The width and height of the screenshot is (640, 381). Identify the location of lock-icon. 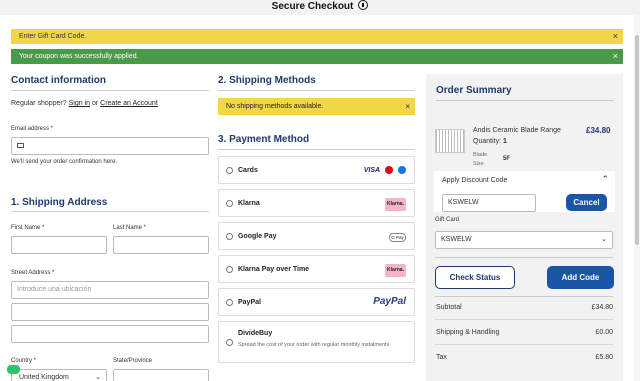
(363, 5).